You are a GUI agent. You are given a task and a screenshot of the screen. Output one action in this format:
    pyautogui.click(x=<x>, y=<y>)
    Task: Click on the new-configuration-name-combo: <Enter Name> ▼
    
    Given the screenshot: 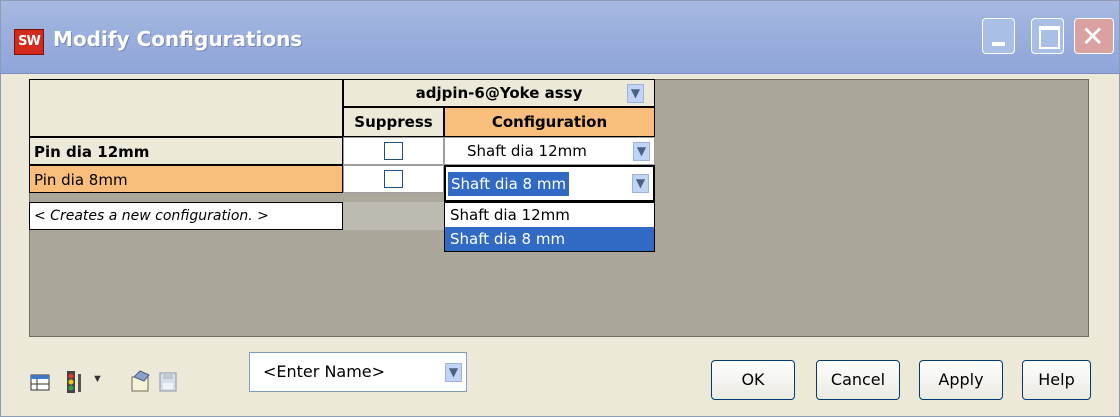 What is the action you would take?
    pyautogui.click(x=358, y=372)
    